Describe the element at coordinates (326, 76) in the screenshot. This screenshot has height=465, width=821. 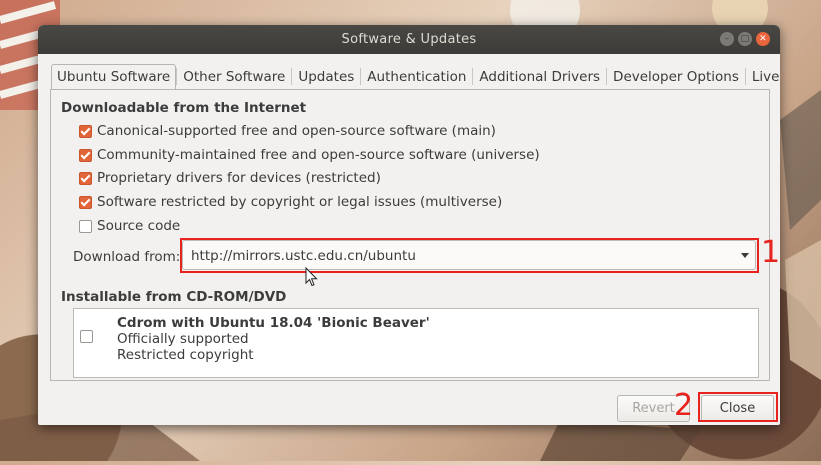
I see `tab-updates: Updates` at that location.